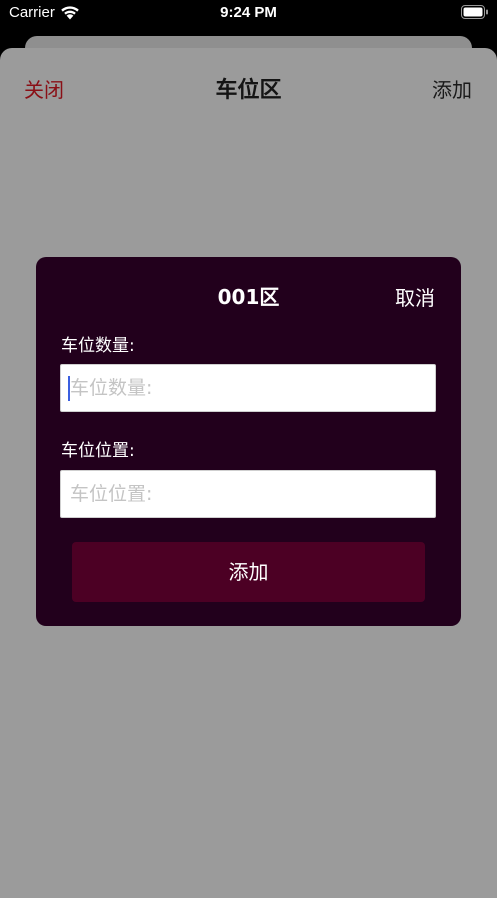 The width and height of the screenshot is (497, 898). What do you see at coordinates (415, 296) in the screenshot?
I see `cancel-button: 取消` at bounding box center [415, 296].